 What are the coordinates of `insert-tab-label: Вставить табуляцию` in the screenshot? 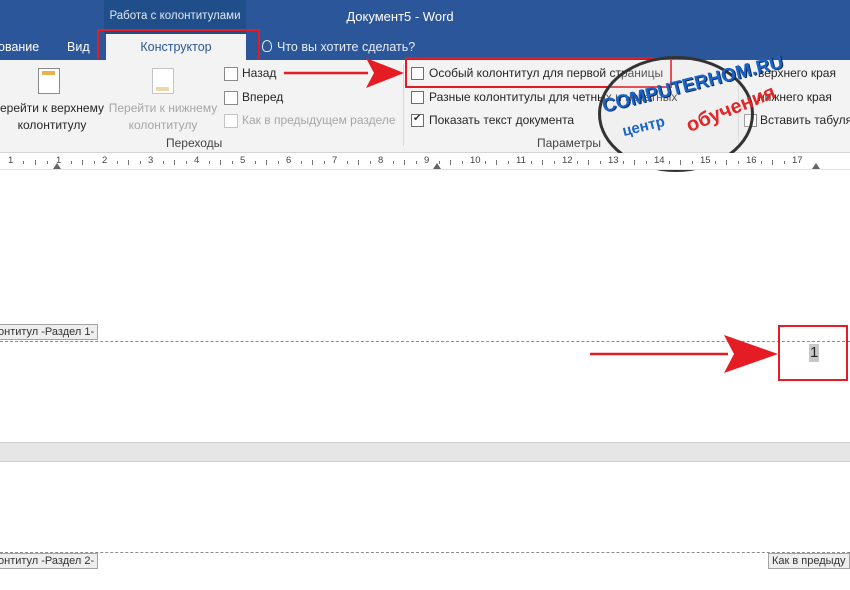 It's located at (805, 120).